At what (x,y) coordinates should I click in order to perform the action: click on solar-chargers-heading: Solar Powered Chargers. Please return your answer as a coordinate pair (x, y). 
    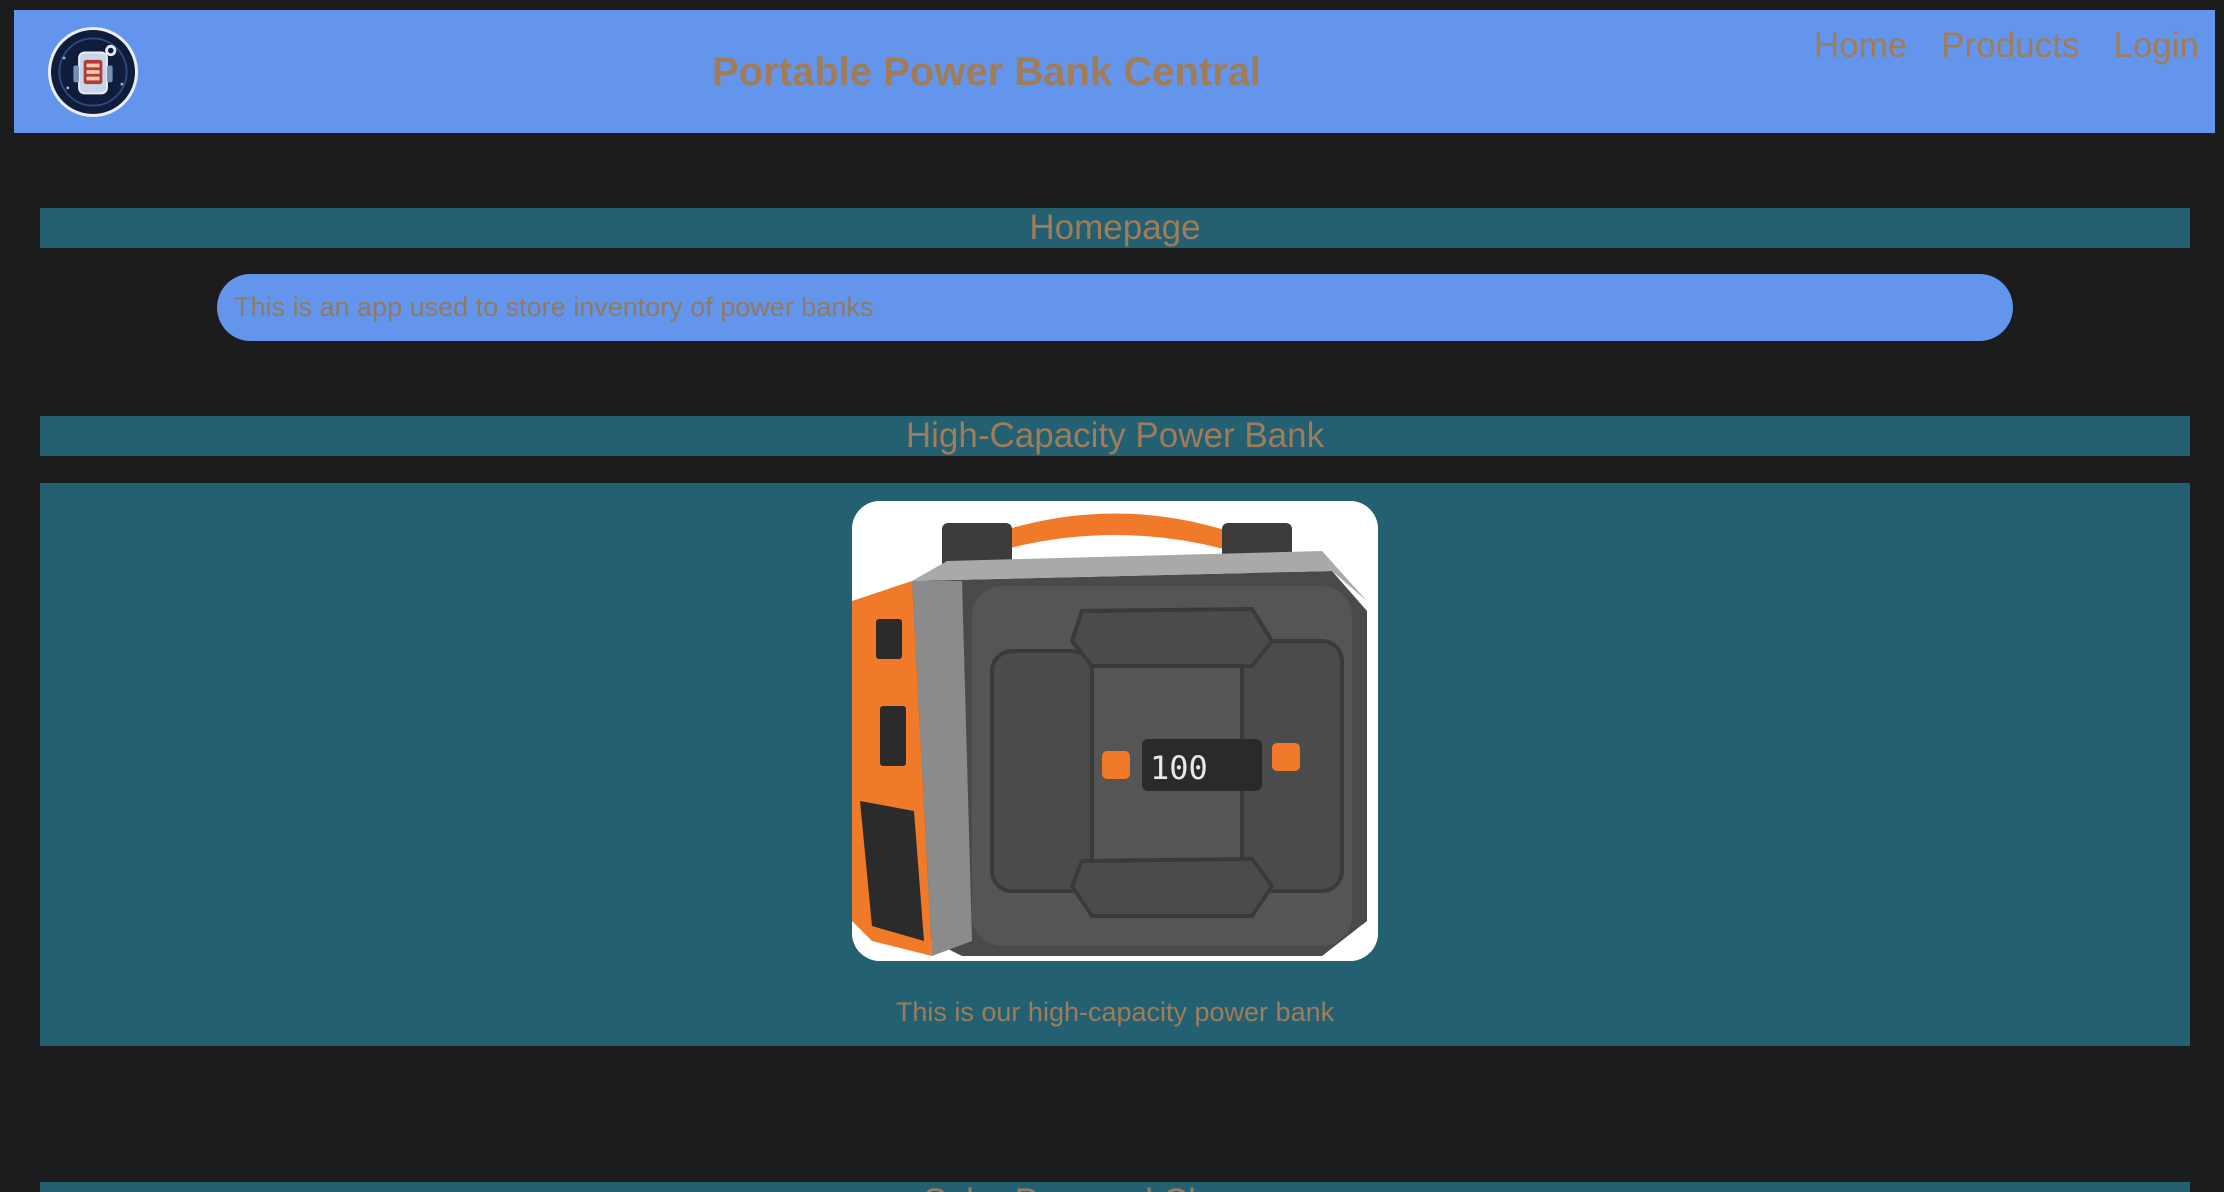
    Looking at the image, I should click on (1115, 1187).